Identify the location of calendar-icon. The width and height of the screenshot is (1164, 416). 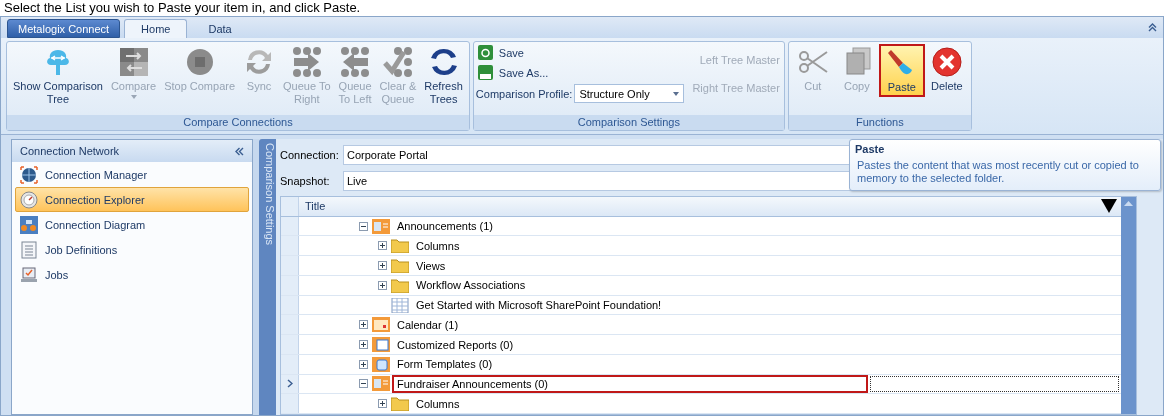
(381, 325).